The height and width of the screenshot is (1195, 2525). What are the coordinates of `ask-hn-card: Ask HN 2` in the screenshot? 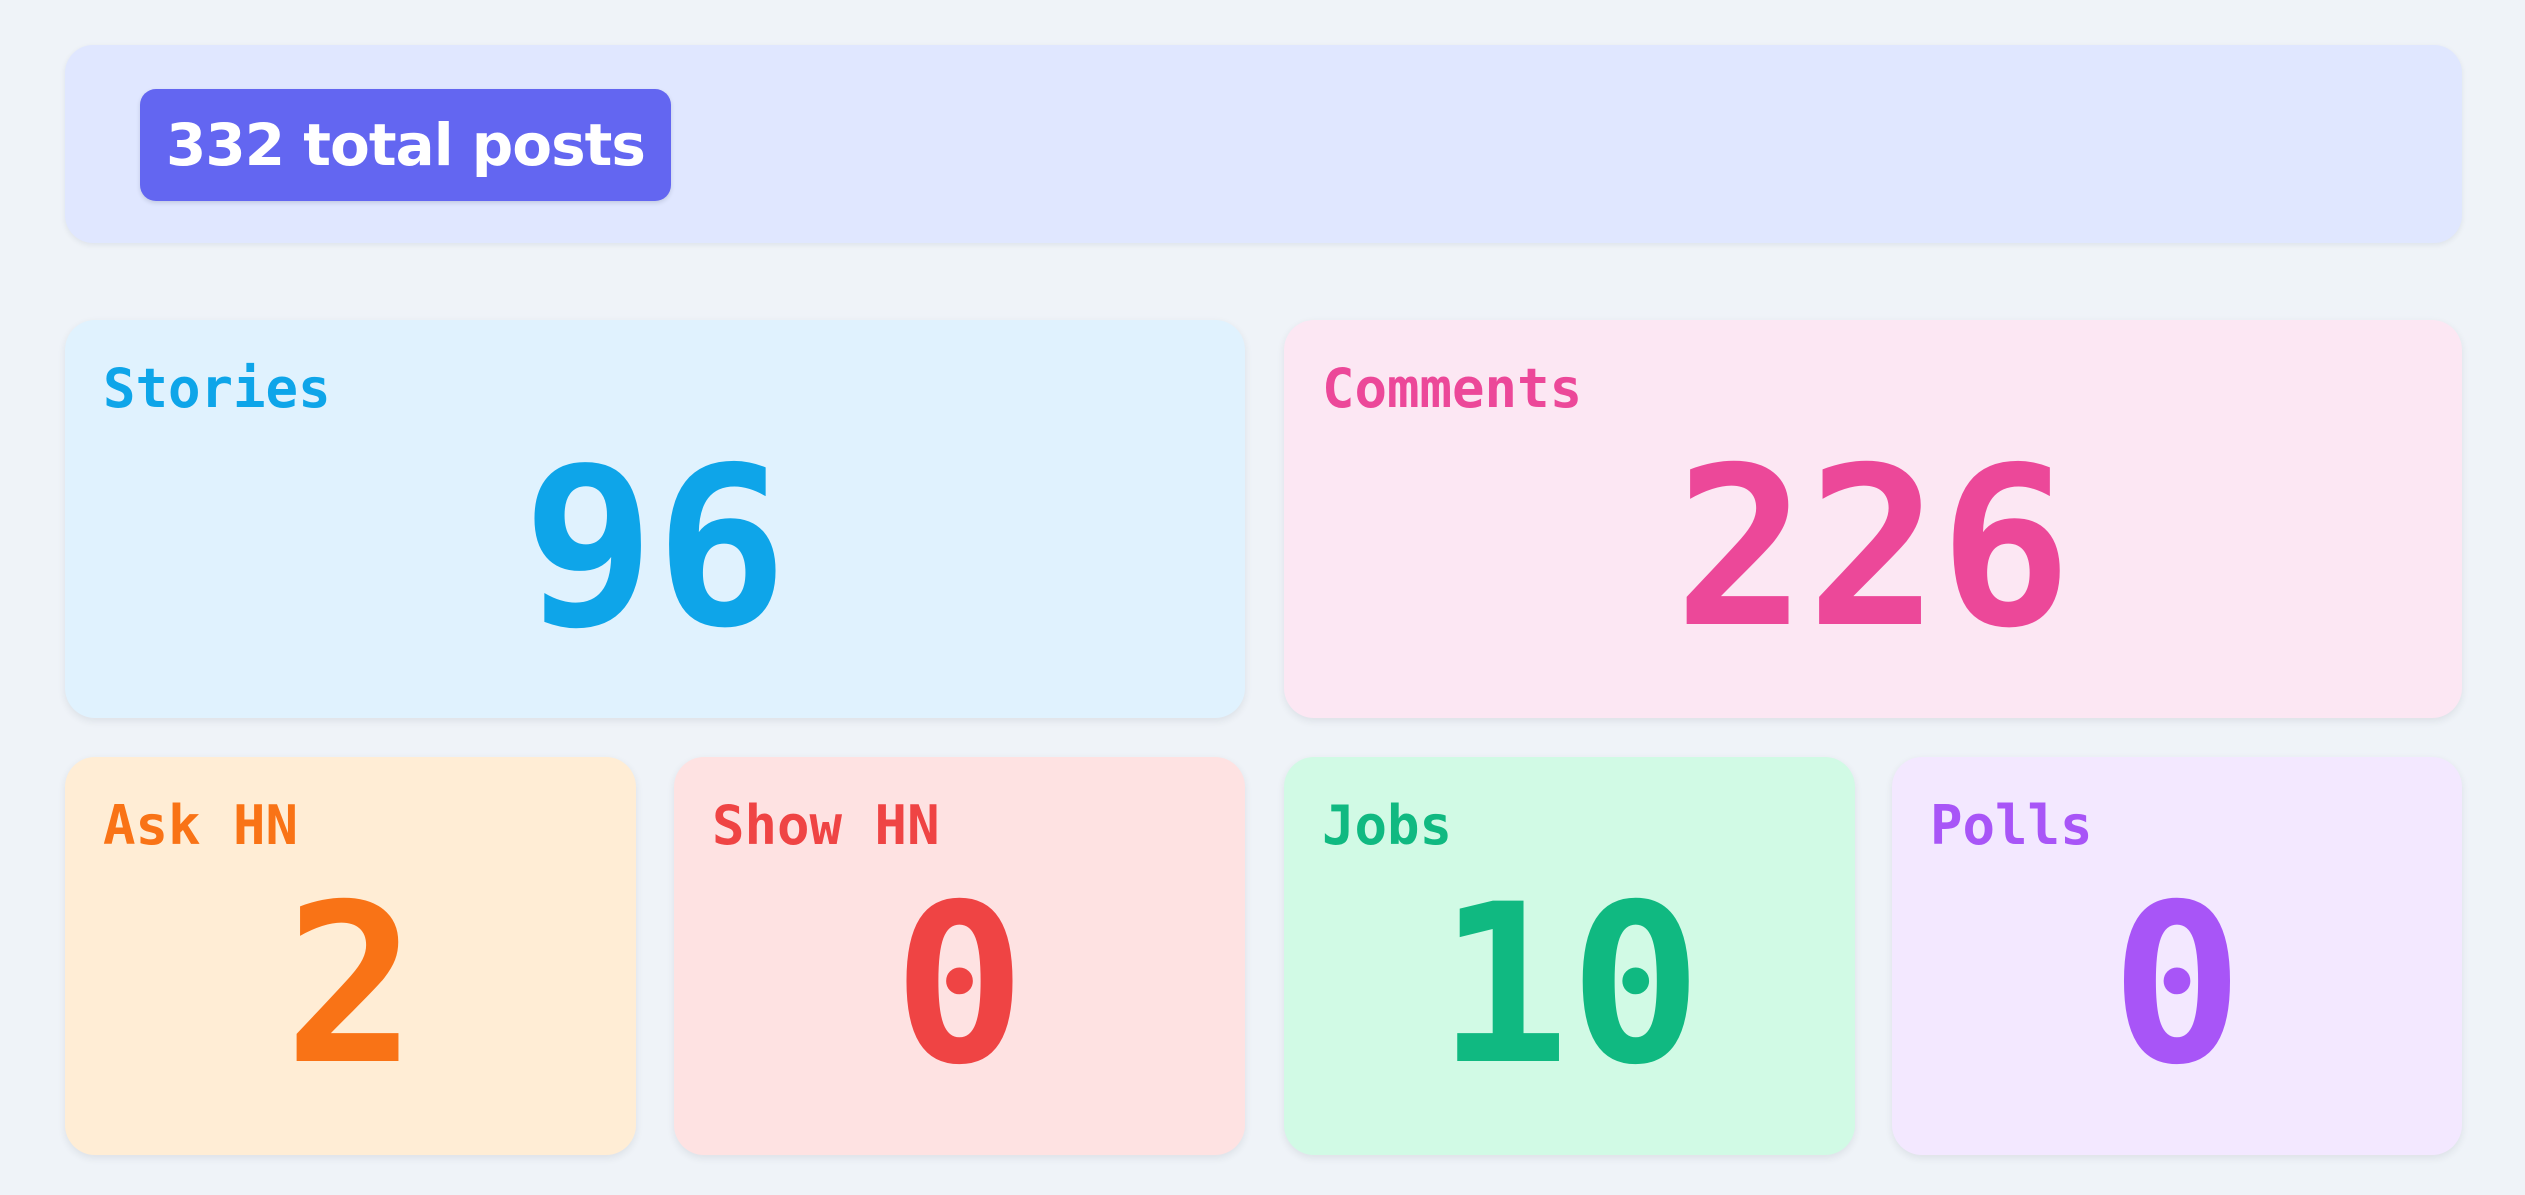 It's located at (350, 956).